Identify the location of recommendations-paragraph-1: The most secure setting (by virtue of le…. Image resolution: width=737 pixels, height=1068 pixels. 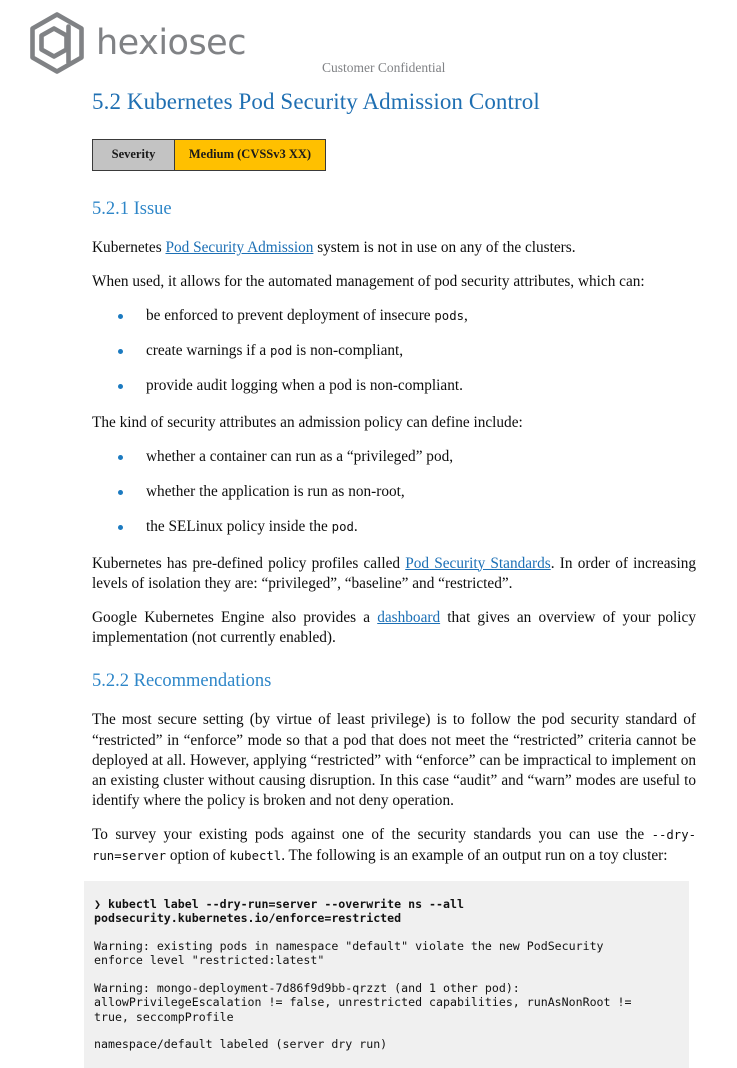
(394, 760).